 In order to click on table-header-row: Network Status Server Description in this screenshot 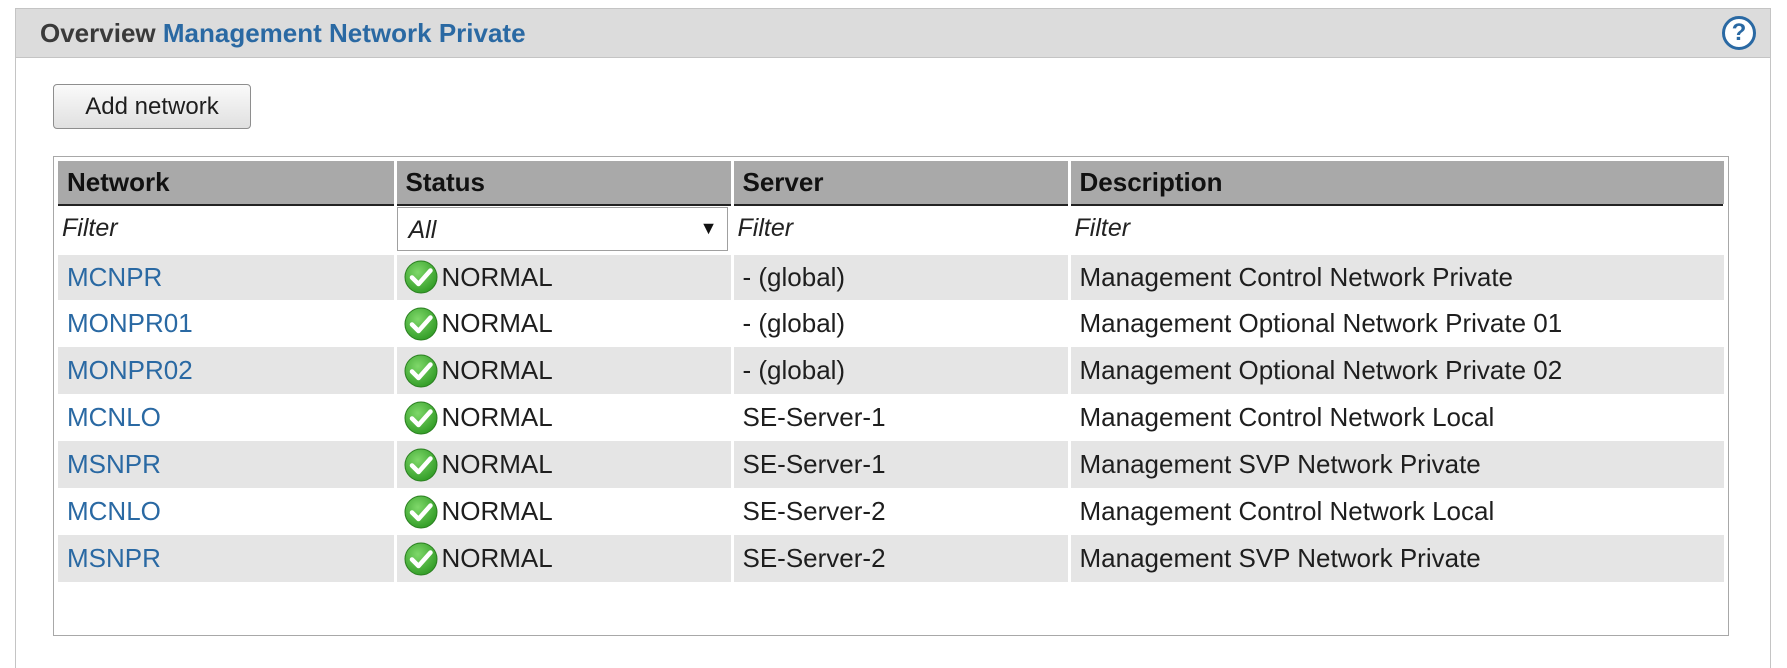, I will do `click(891, 183)`.